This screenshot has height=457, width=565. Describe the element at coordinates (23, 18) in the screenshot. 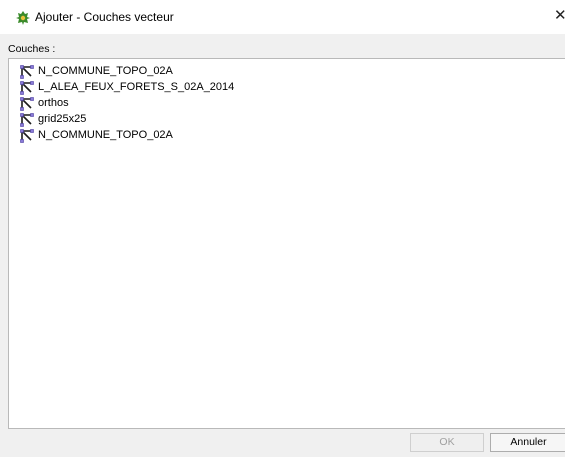

I see `add-vector-layer-icon` at that location.